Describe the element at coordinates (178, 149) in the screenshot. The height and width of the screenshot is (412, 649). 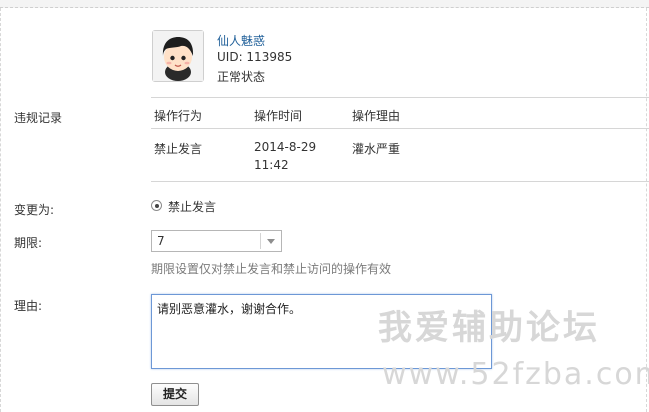
I see `row-action: 禁止发言` at that location.